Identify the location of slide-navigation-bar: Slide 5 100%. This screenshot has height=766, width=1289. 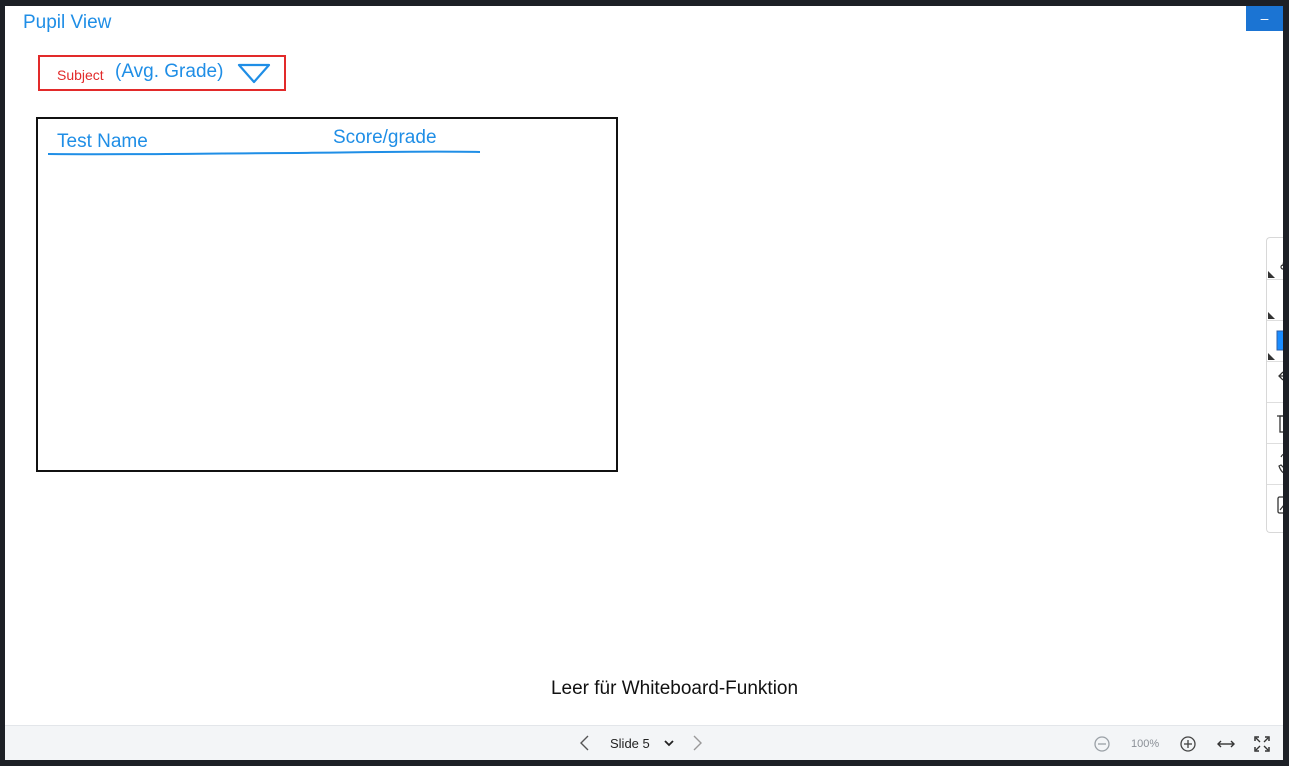
(644, 742).